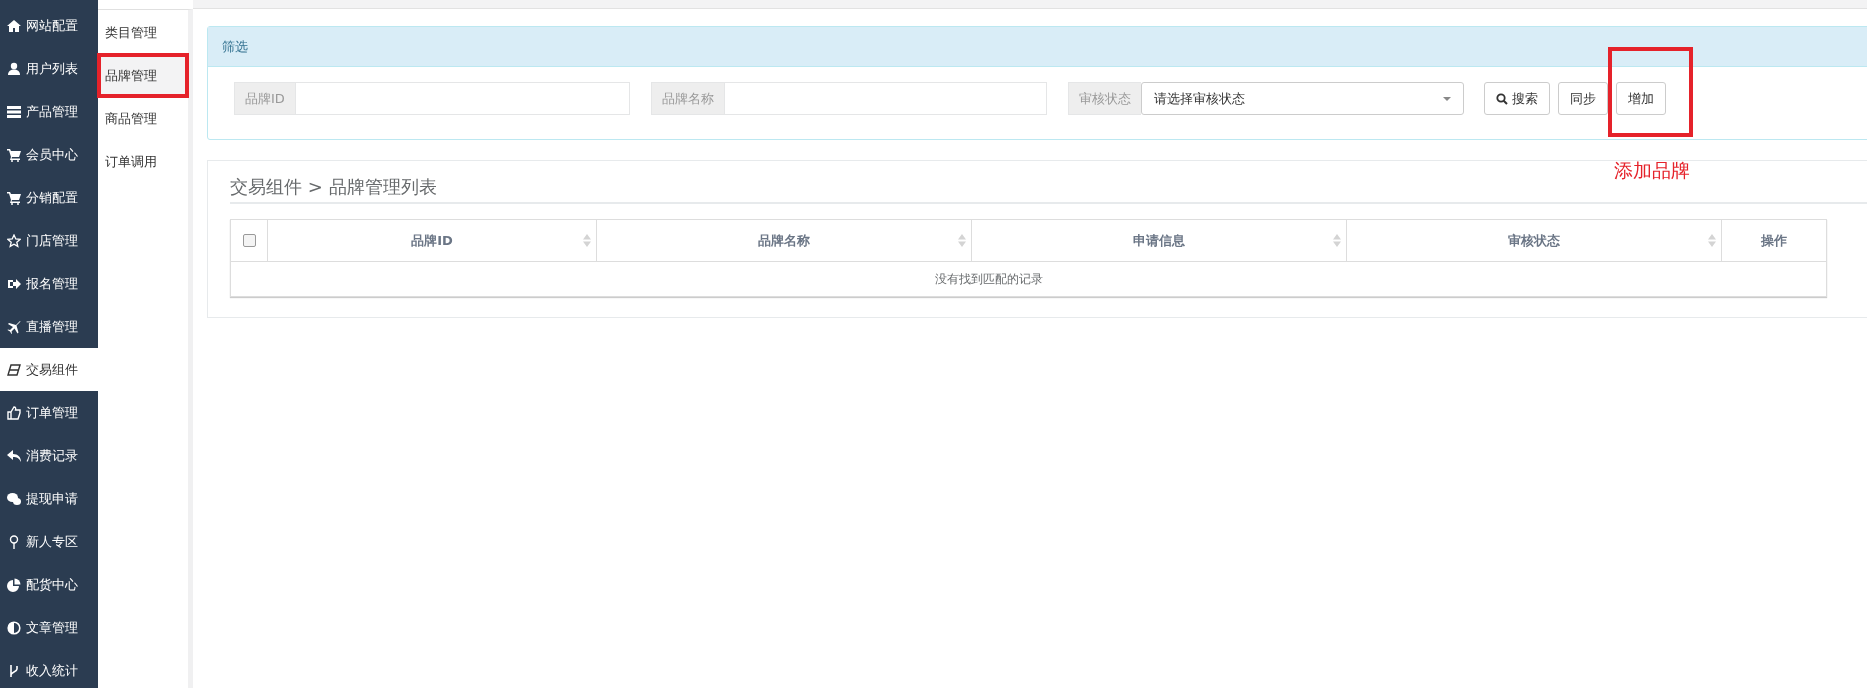 The height and width of the screenshot is (688, 1867). What do you see at coordinates (14, 541) in the screenshot?
I see `pin-icon` at bounding box center [14, 541].